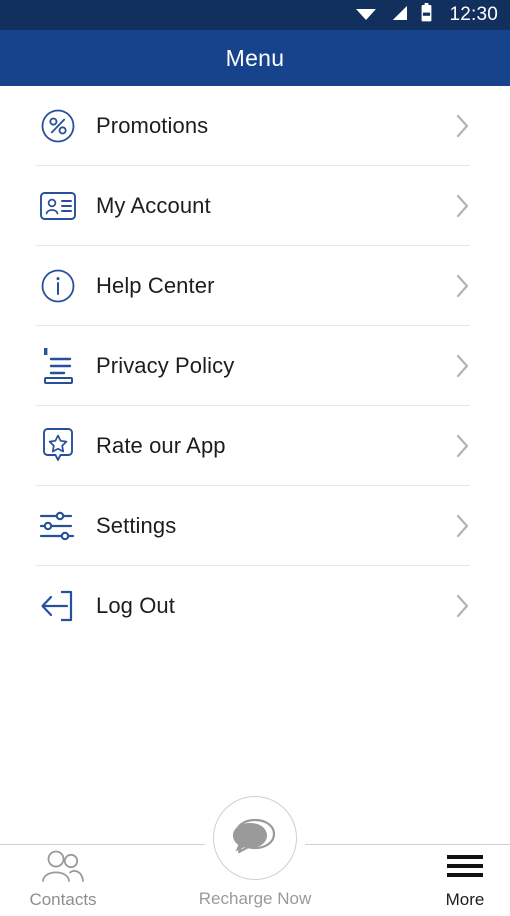  I want to click on menu-item-label: Settings, so click(136, 525).